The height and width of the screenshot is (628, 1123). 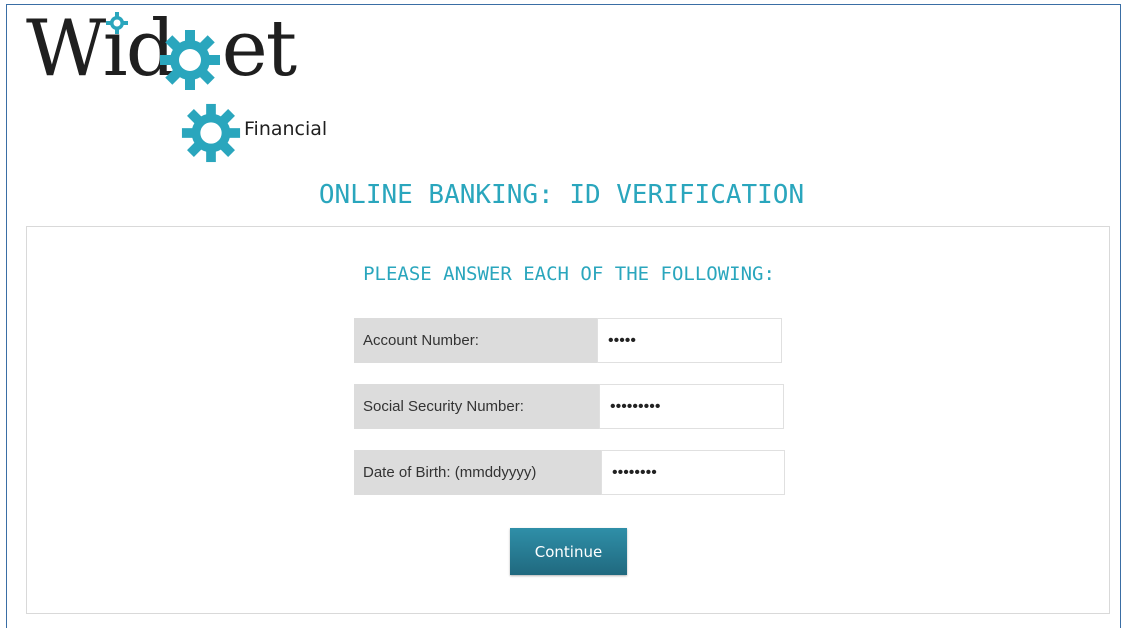 I want to click on logo-subtext: Financial, so click(x=286, y=129).